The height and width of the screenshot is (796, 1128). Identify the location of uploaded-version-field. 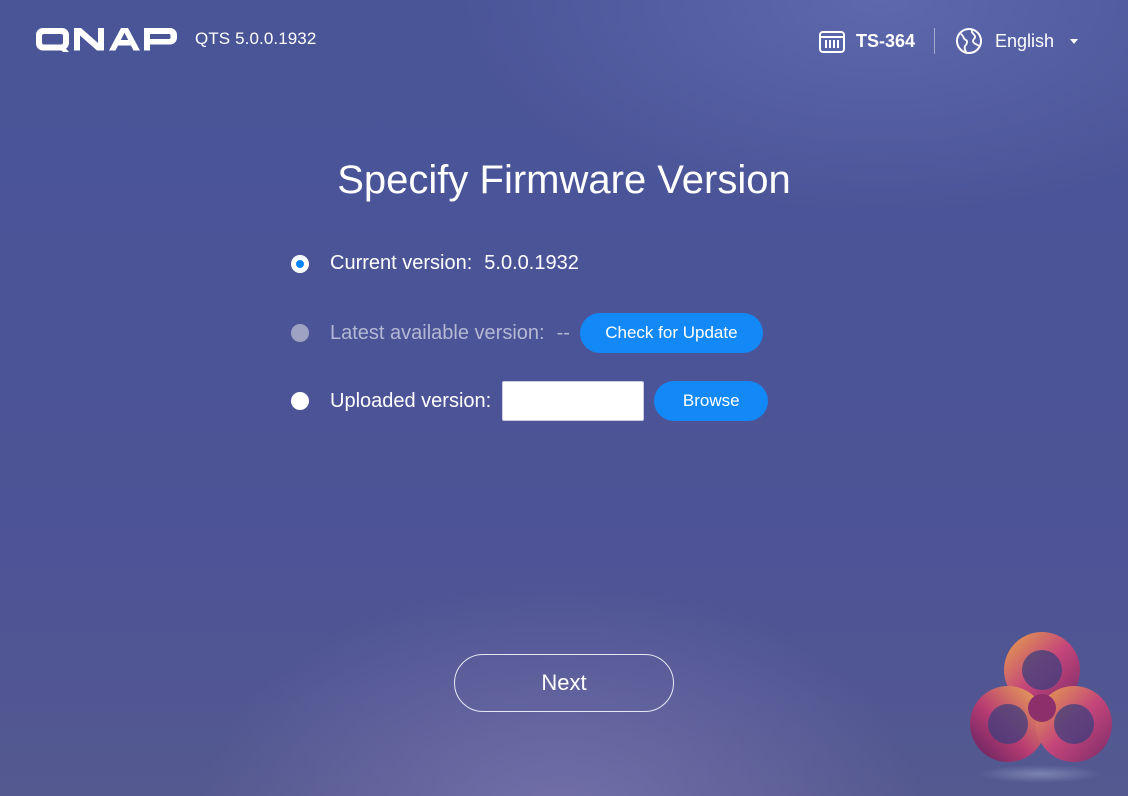
(573, 401).